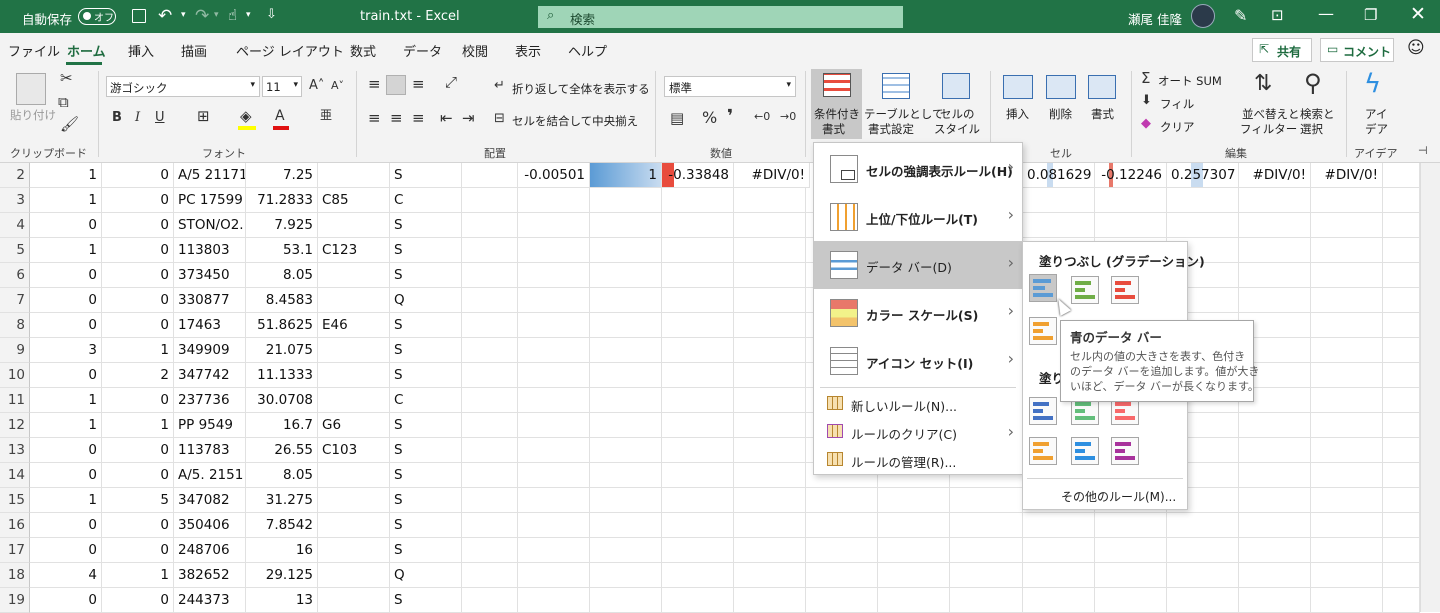 The width and height of the screenshot is (1440, 613). I want to click on grid-cell: 13, so click(282, 600).